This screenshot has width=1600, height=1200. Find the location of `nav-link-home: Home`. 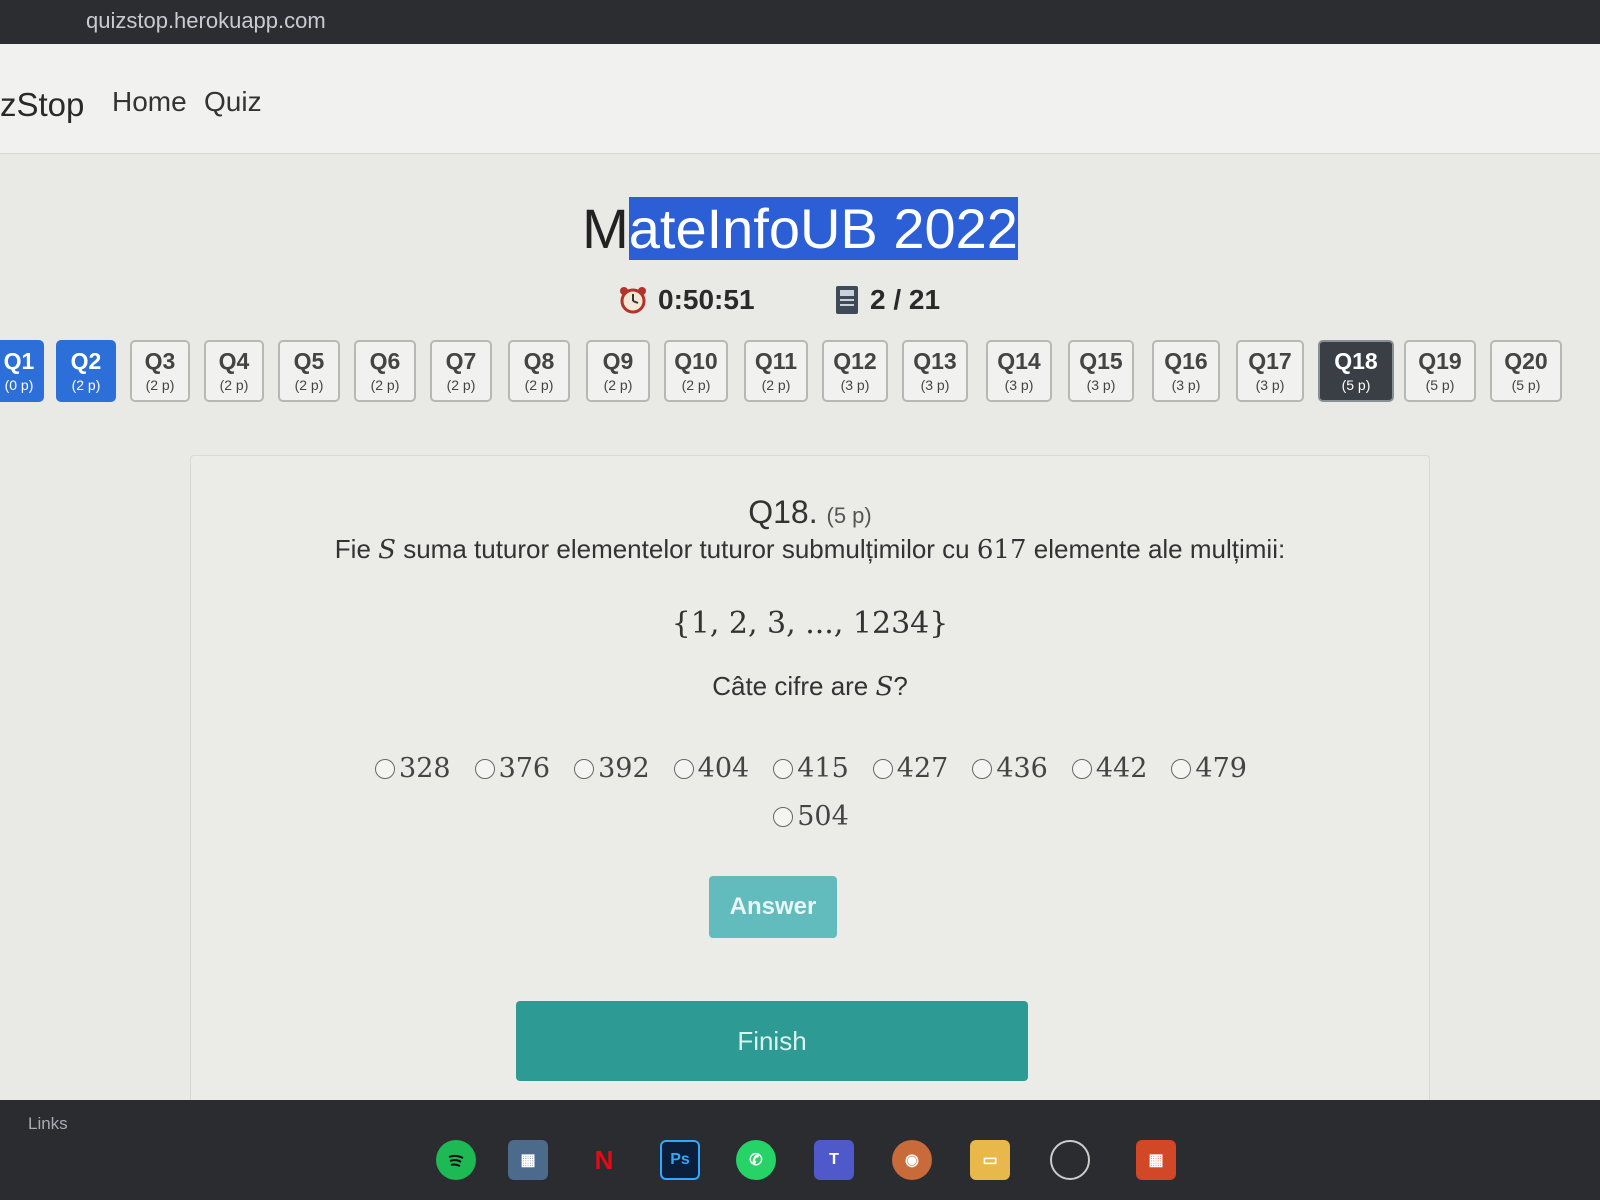

nav-link-home: Home is located at coordinates (149, 102).